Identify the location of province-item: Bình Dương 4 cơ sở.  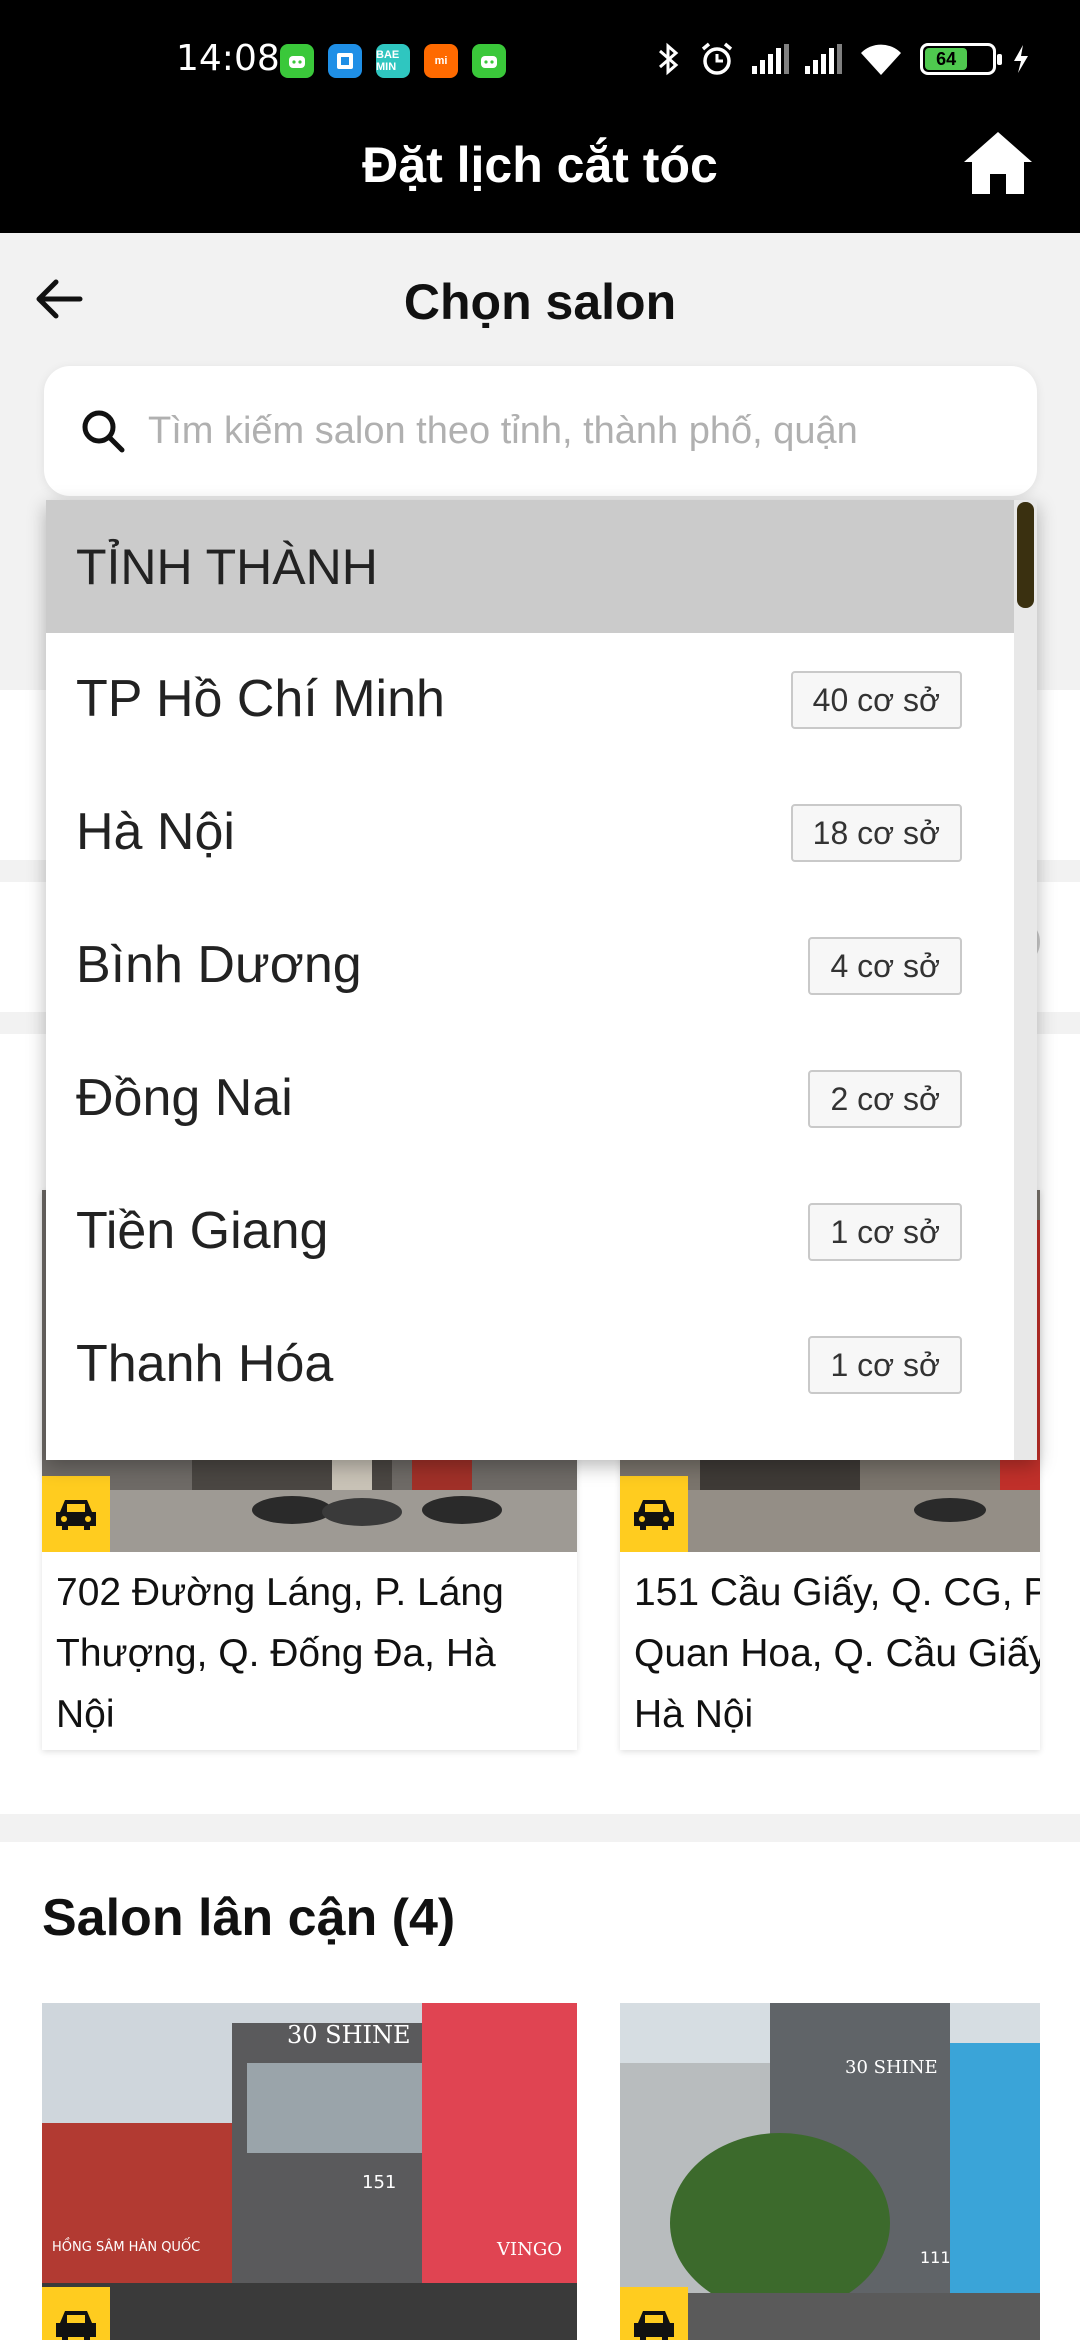
(530, 965).